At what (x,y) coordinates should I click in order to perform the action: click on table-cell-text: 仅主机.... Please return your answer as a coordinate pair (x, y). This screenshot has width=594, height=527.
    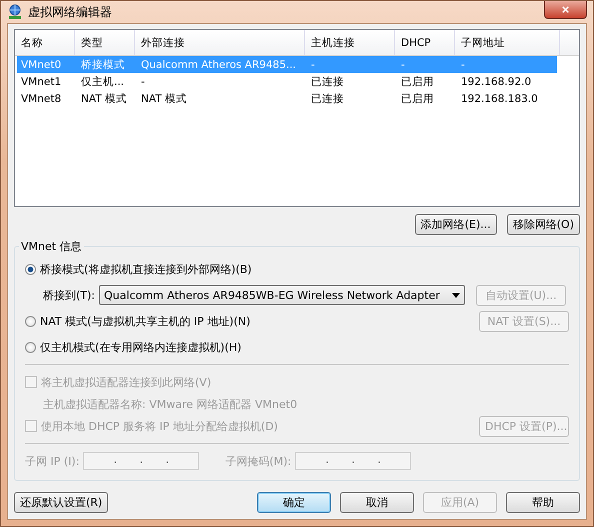
    Looking at the image, I should click on (103, 82).